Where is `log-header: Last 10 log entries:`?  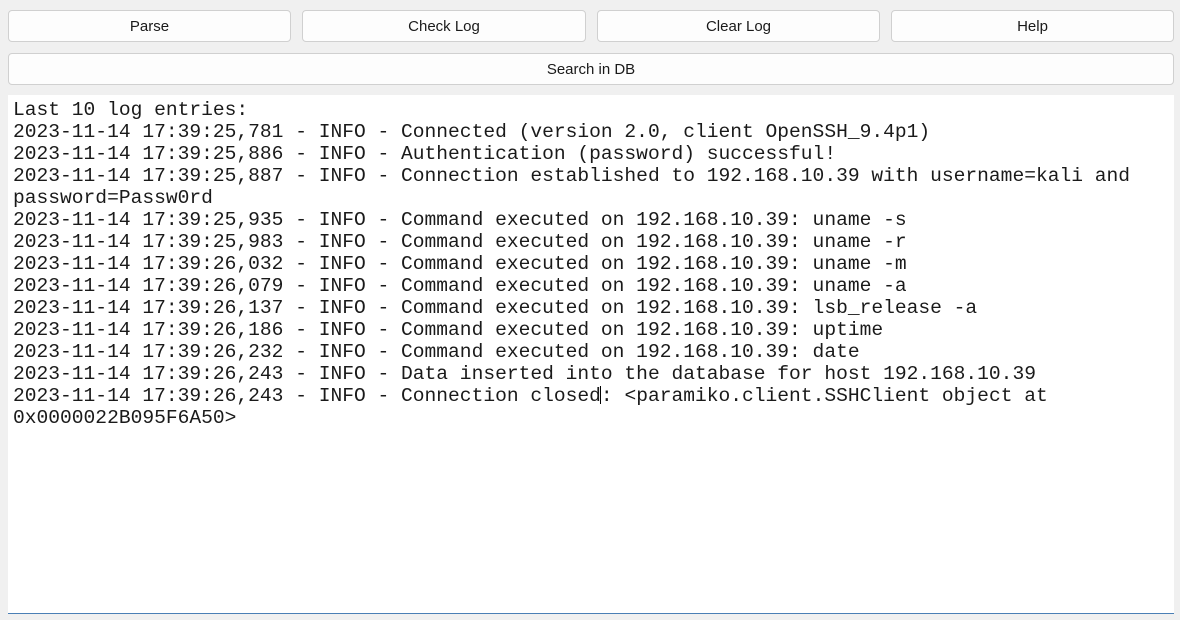
log-header: Last 10 log entries: is located at coordinates (131, 110).